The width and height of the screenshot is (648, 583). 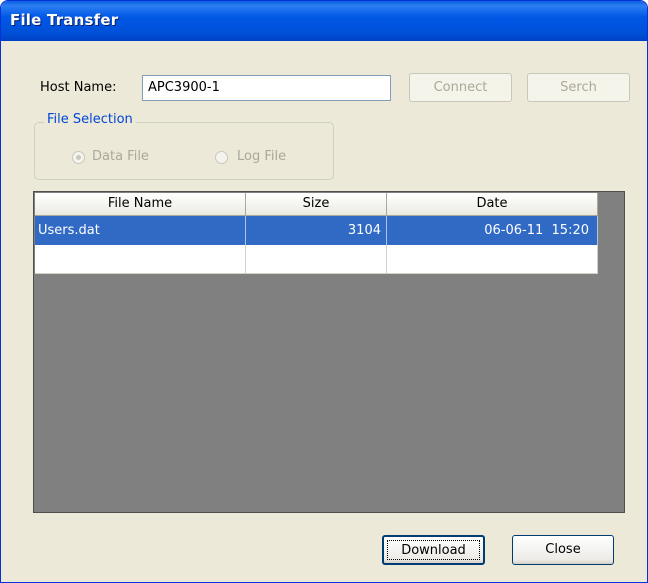 I want to click on column-header-file-name: File Name, so click(x=140, y=204).